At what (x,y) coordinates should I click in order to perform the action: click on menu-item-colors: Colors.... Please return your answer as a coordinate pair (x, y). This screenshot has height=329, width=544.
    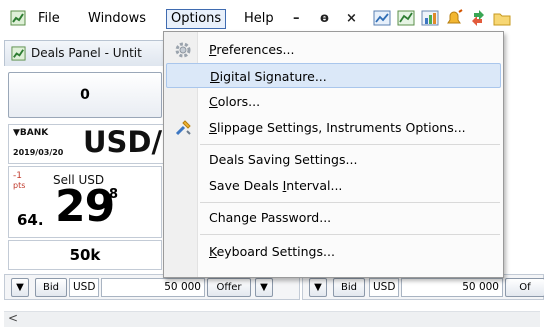
    Looking at the image, I should click on (333, 101).